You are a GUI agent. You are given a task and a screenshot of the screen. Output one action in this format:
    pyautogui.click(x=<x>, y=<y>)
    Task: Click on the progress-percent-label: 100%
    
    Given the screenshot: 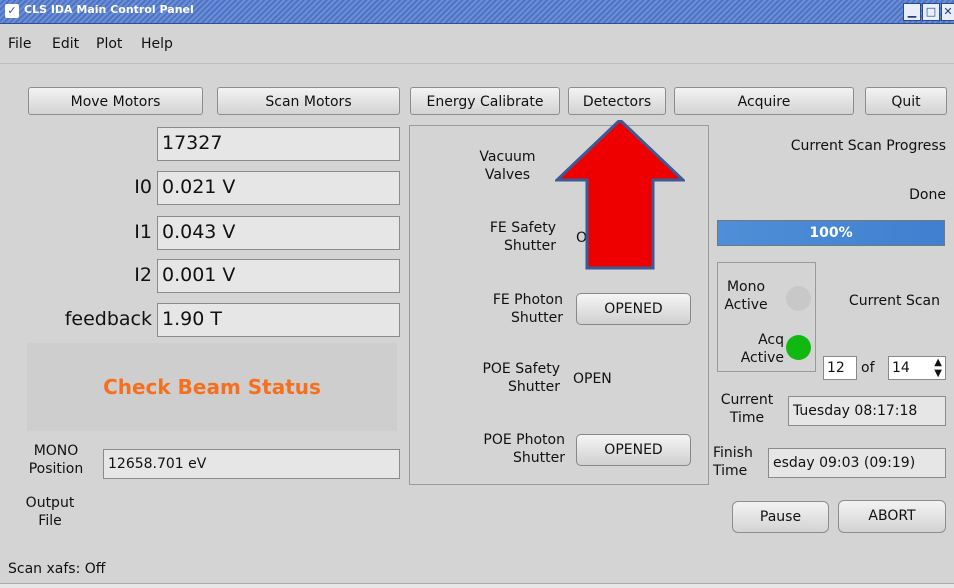 What is the action you would take?
    pyautogui.click(x=831, y=233)
    